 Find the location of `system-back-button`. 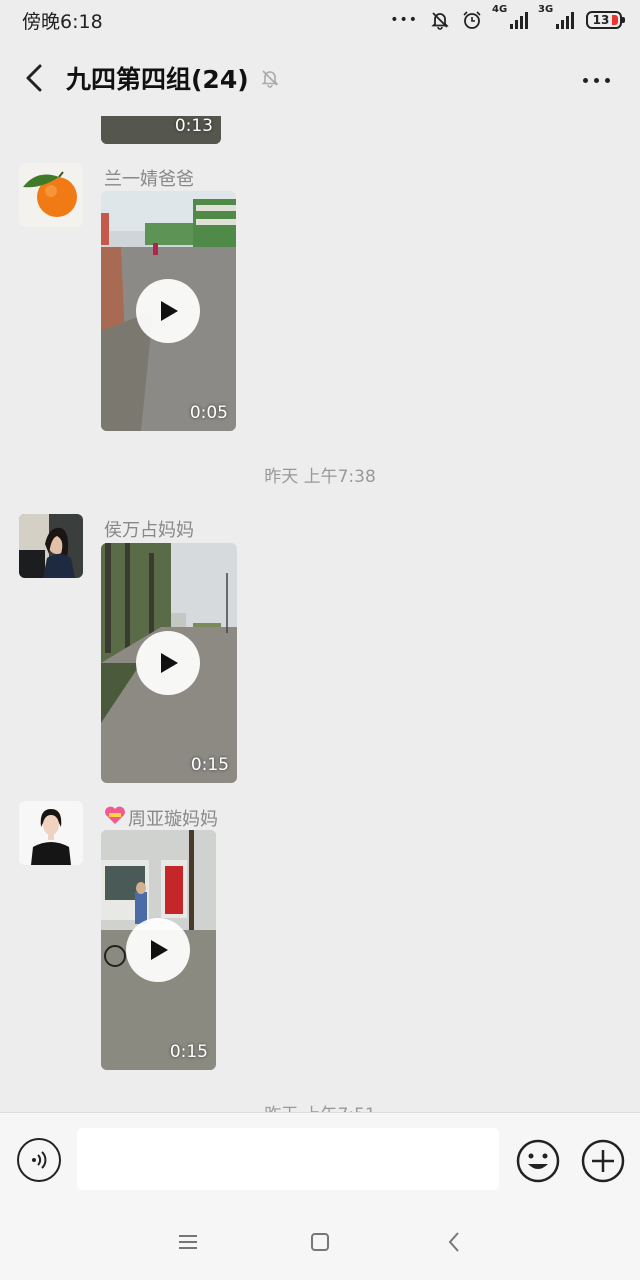

system-back-button is located at coordinates (454, 1242).